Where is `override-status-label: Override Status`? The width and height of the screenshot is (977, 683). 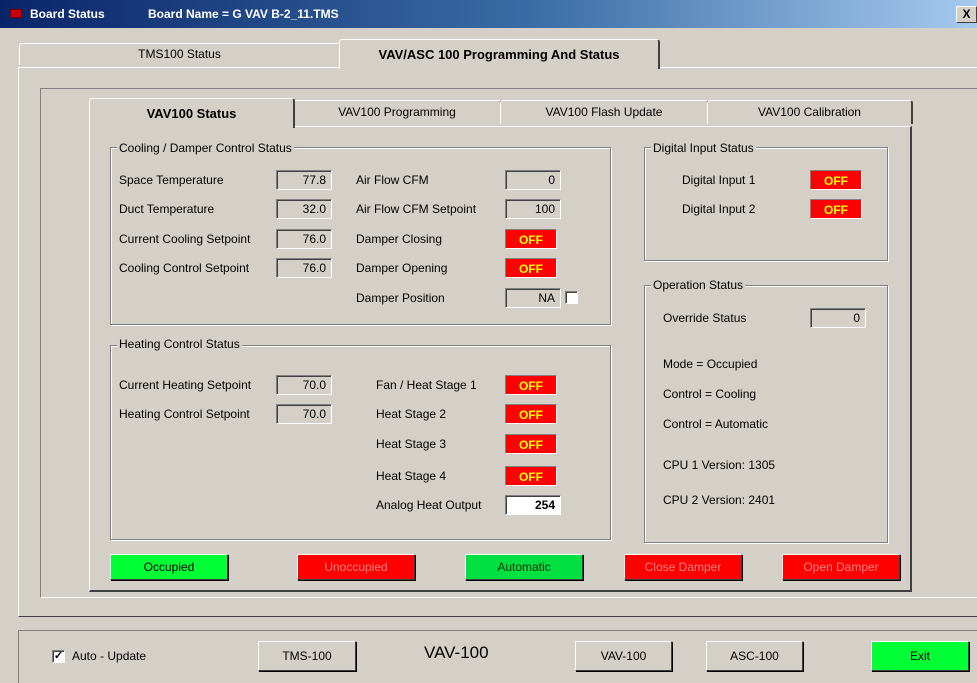
override-status-label: Override Status is located at coordinates (705, 318).